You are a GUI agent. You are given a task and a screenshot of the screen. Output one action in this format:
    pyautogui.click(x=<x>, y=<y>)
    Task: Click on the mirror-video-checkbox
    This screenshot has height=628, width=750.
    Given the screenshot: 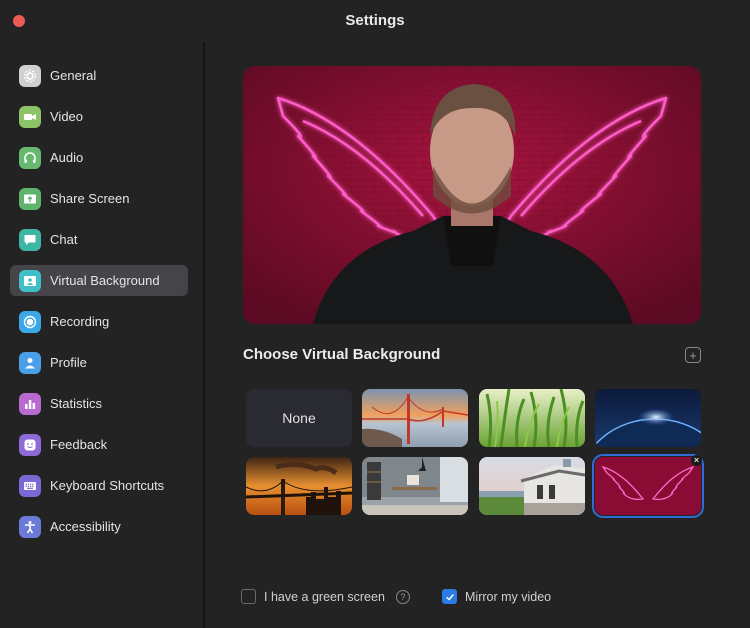 What is the action you would take?
    pyautogui.click(x=449, y=596)
    